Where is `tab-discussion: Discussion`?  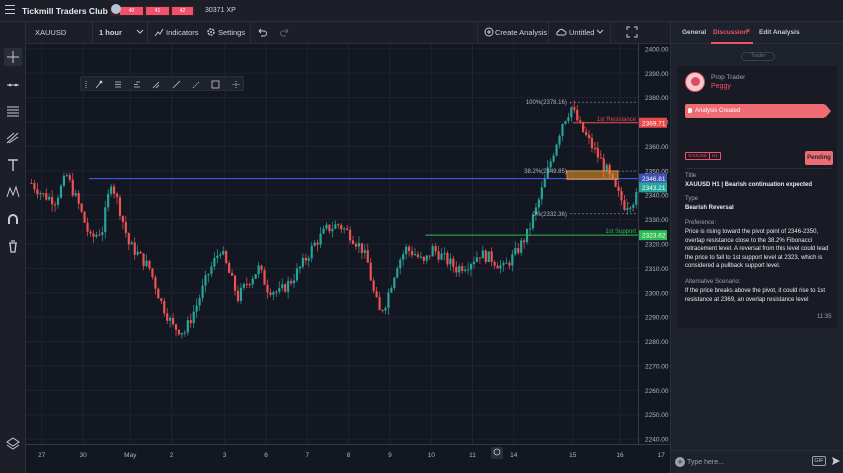 tab-discussion: Discussion is located at coordinates (730, 32).